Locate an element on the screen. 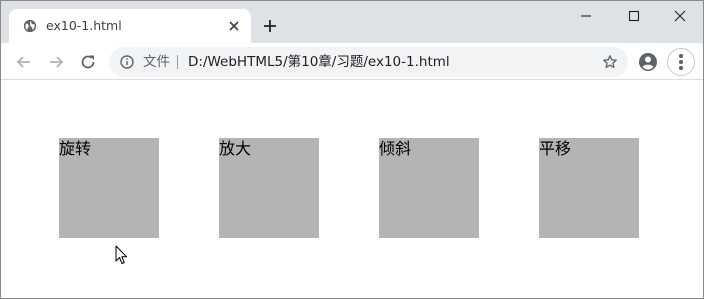 The height and width of the screenshot is (299, 704). tab-strip: ex10-1.html is located at coordinates (352, 22).